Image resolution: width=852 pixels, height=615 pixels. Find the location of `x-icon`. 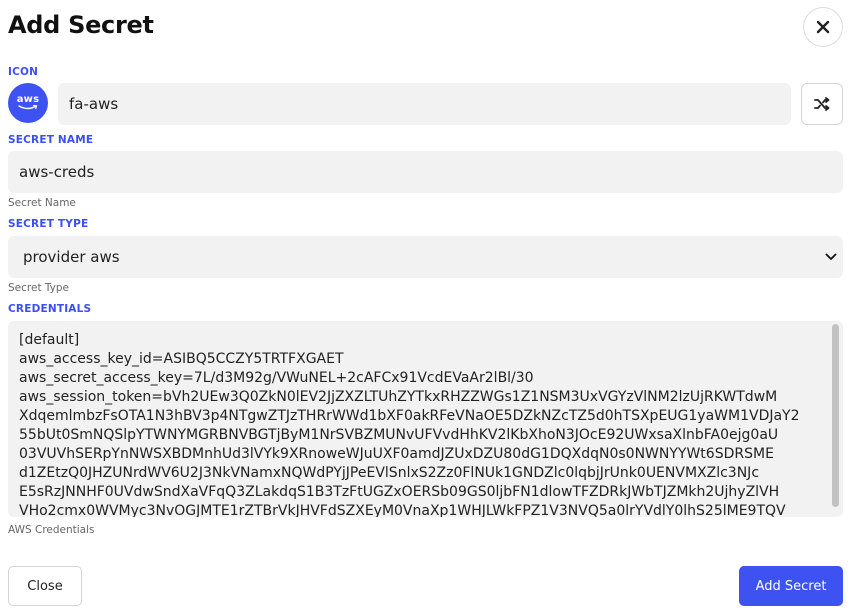

x-icon is located at coordinates (823, 27).